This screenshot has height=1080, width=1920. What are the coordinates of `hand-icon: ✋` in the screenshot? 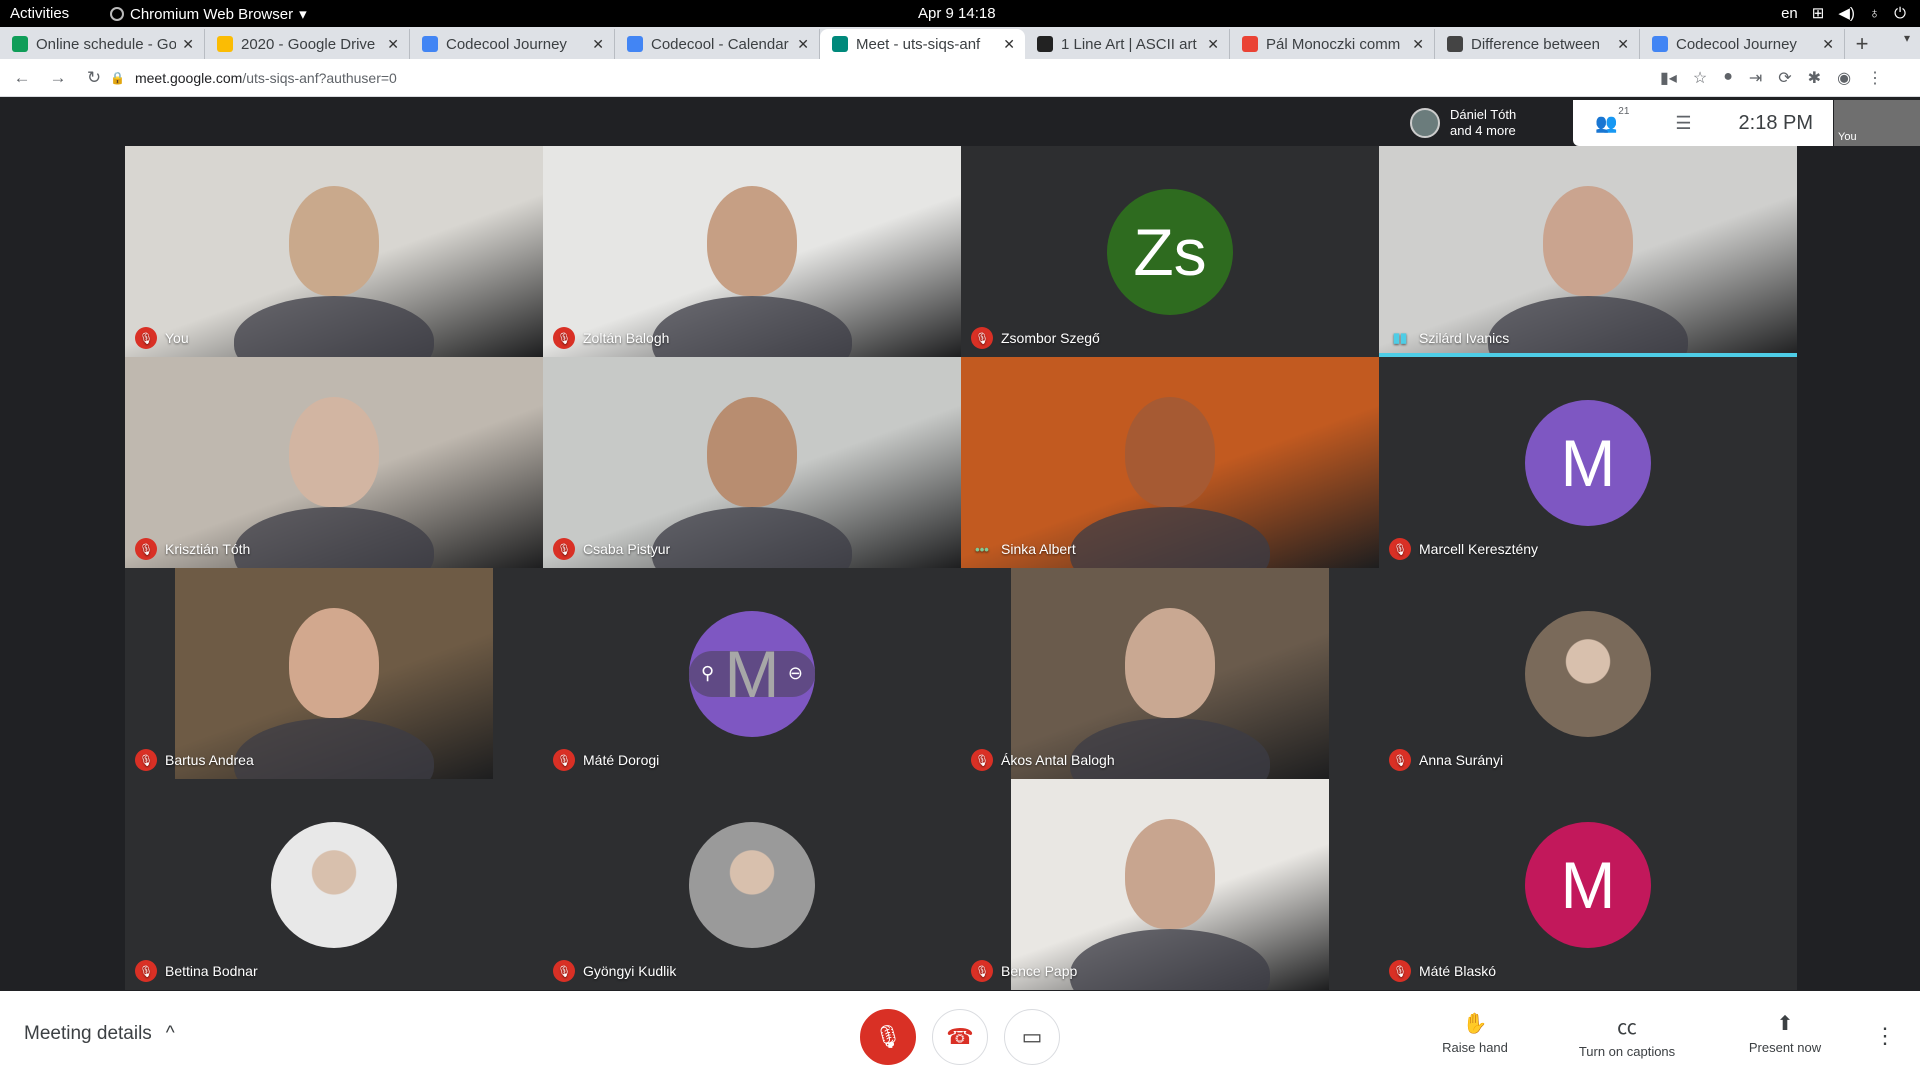 It's located at (1475, 1024).